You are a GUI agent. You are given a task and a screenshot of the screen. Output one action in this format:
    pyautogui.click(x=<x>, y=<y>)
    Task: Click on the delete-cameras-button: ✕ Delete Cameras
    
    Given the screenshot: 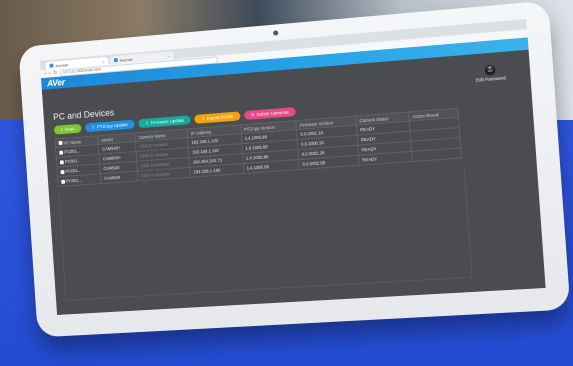 What is the action you would take?
    pyautogui.click(x=270, y=113)
    